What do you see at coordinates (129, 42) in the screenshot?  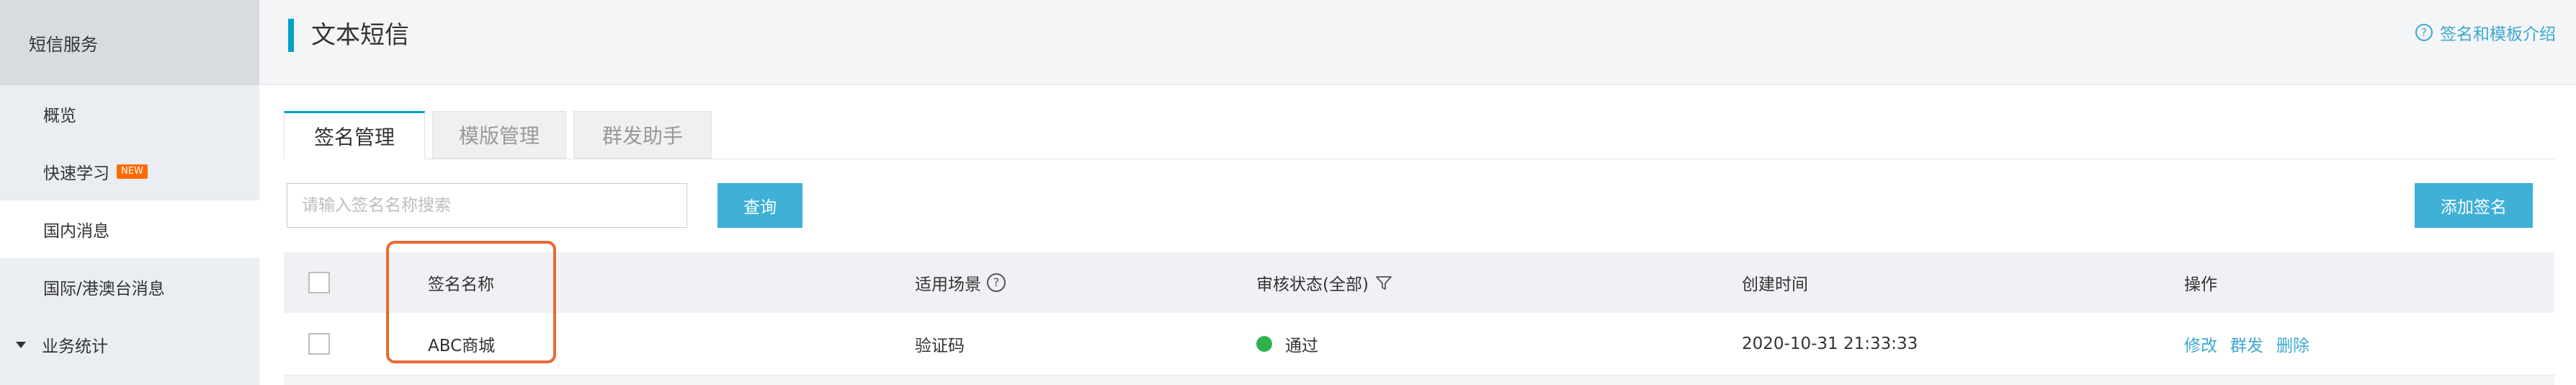 I see `sidebar-title: 短信服务` at bounding box center [129, 42].